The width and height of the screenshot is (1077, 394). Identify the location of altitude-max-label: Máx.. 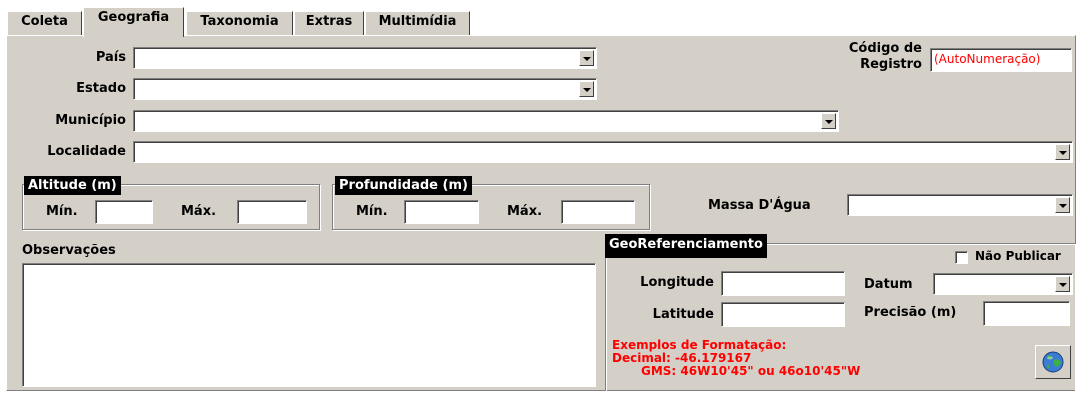
(199, 211).